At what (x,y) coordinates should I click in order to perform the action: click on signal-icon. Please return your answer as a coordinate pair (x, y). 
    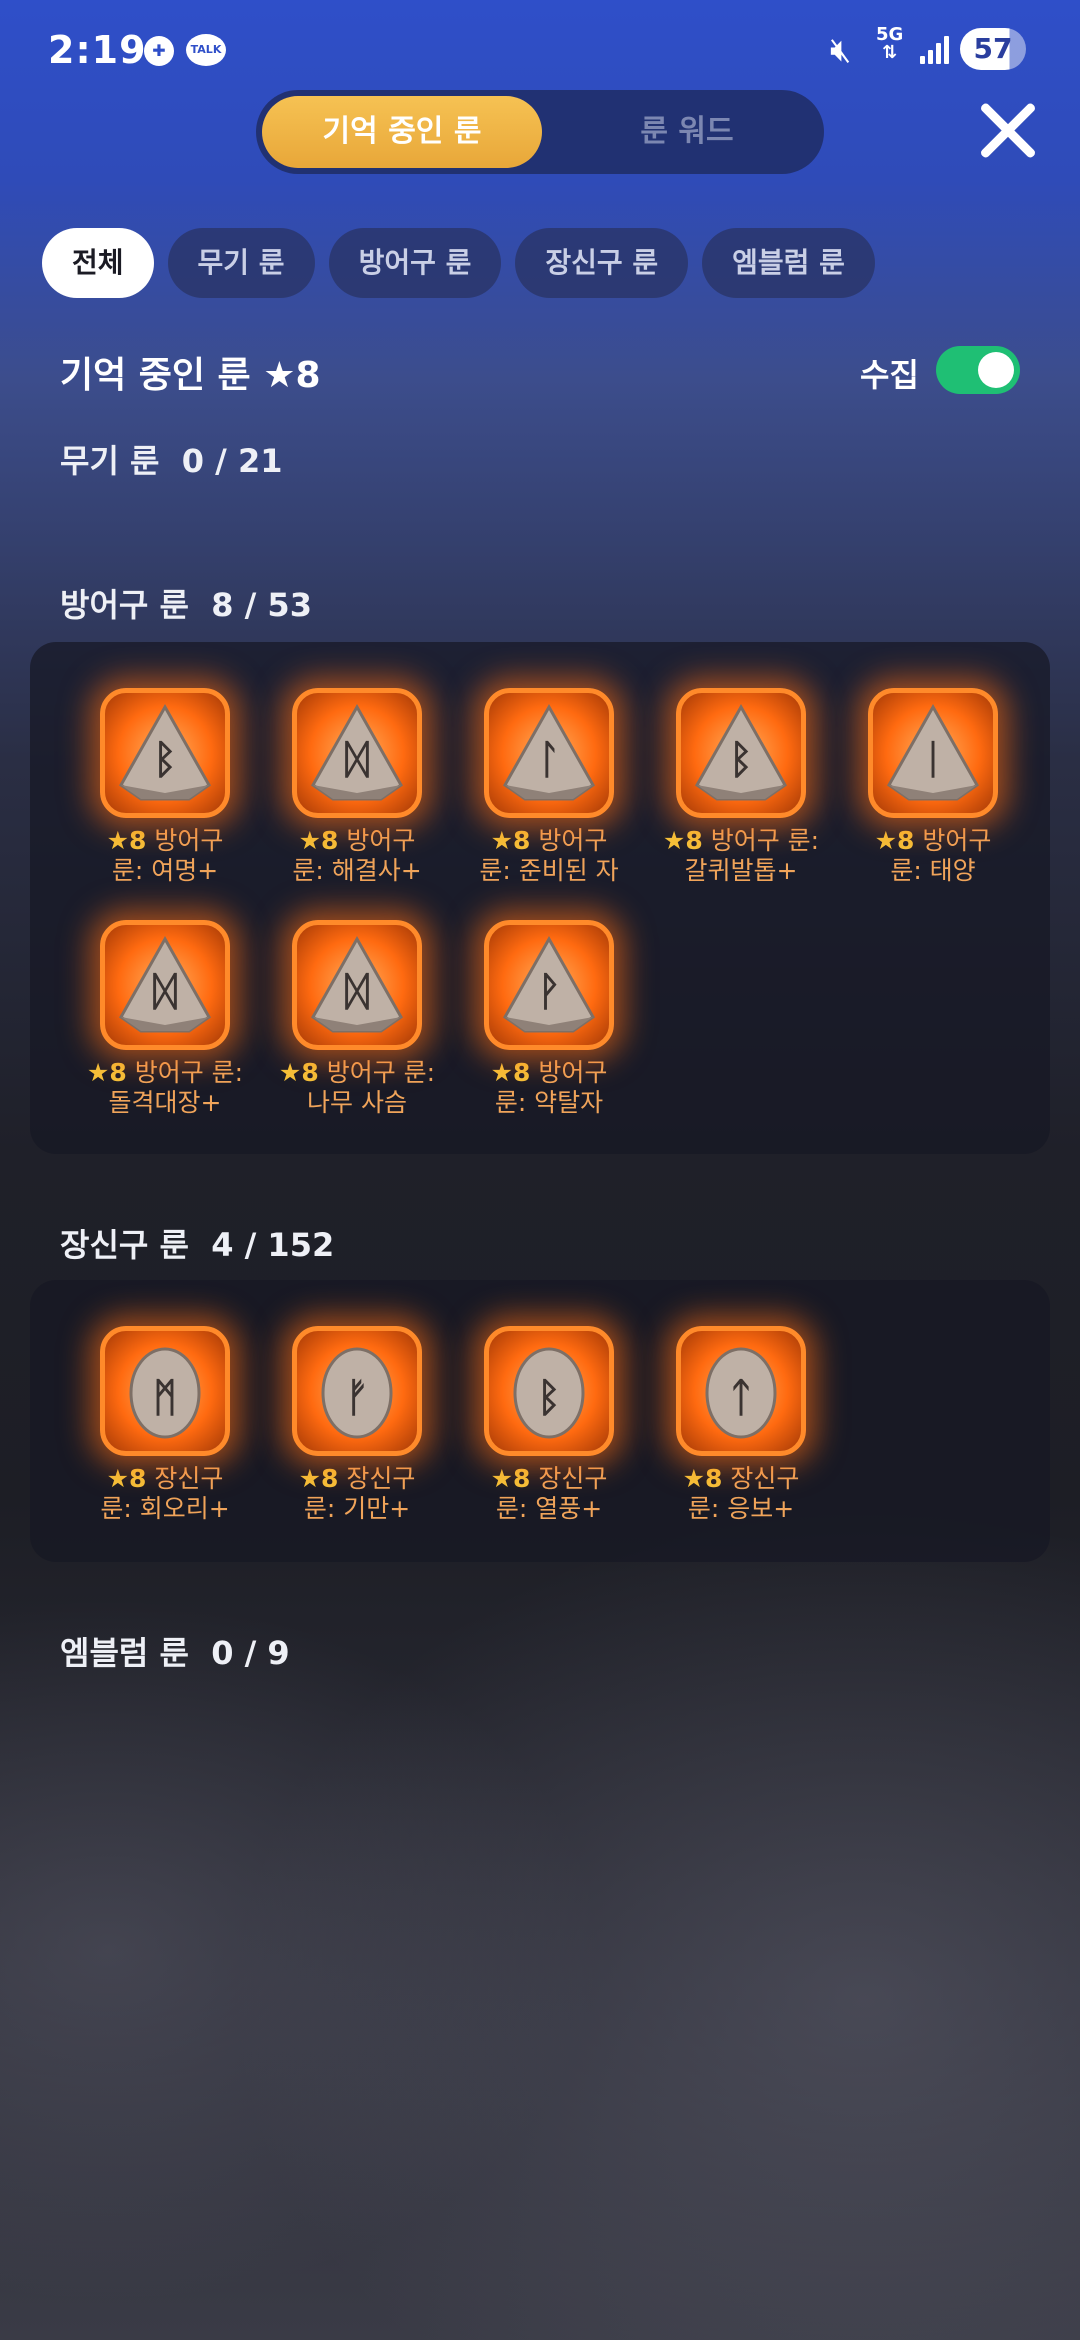
    Looking at the image, I should click on (936, 49).